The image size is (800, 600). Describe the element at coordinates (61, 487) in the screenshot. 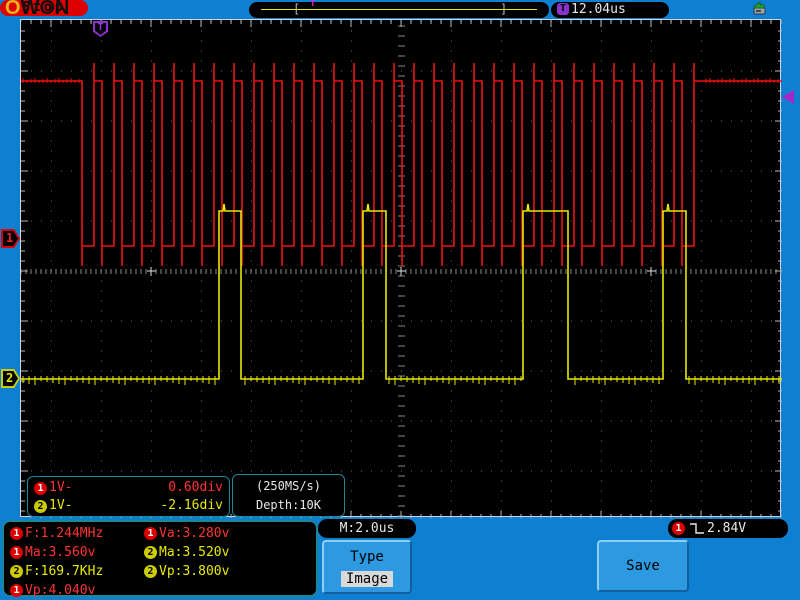

I see `ch1-scale: 1V-` at that location.